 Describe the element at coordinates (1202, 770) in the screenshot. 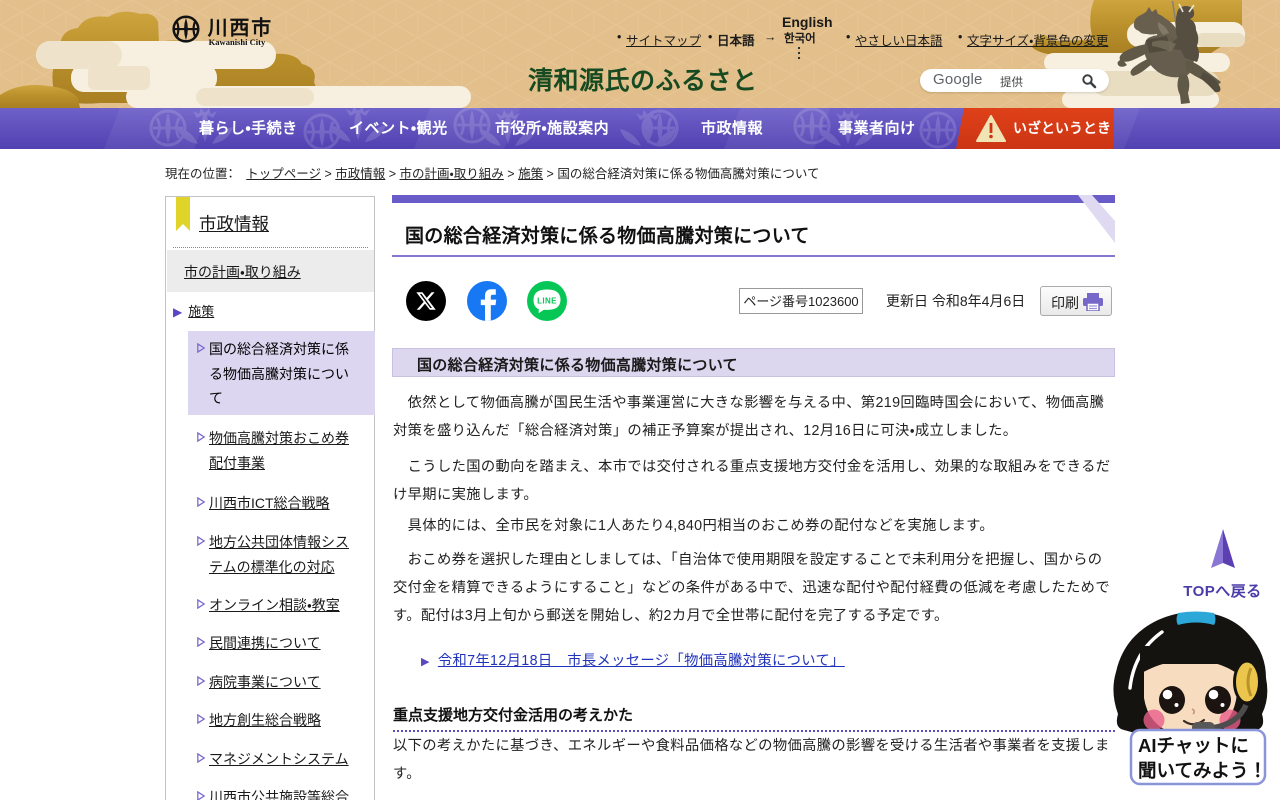

I see `svg-text: 聞いてみよう！` at that location.